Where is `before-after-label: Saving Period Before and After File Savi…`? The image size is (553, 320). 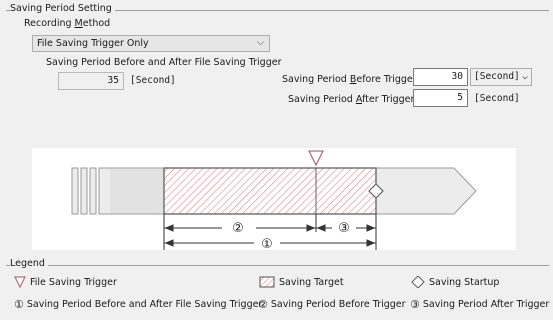 before-after-label: Saving Period Before and After File Savi… is located at coordinates (164, 62).